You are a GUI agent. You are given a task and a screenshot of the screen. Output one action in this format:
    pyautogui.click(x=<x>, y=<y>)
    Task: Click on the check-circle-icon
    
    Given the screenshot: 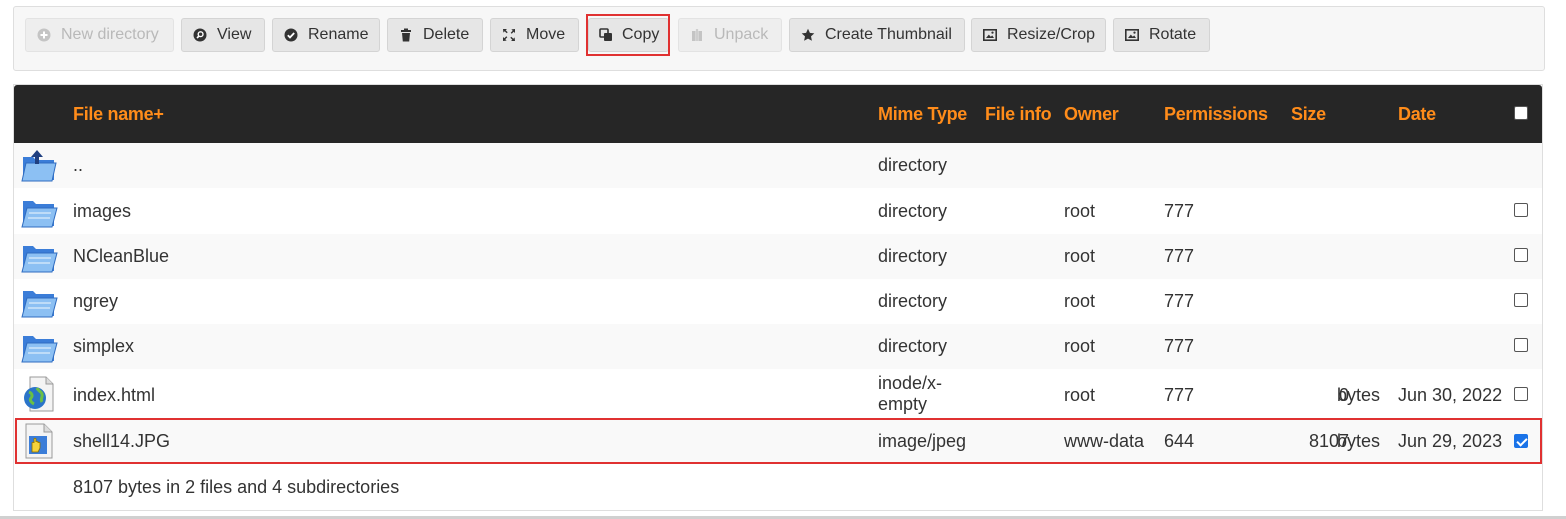 What is the action you would take?
    pyautogui.click(x=291, y=35)
    